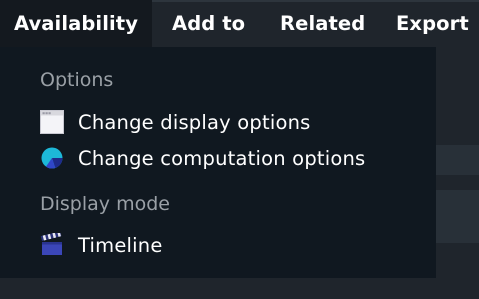 This screenshot has height=299, width=479. Describe the element at coordinates (52, 244) in the screenshot. I see `clapperboard-icon` at that location.